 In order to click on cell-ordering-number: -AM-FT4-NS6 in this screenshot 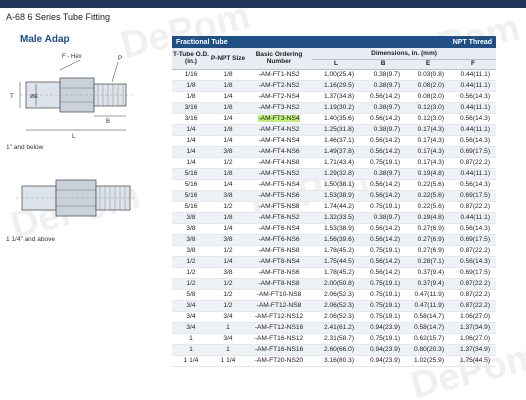, I will do `click(279, 152)`.